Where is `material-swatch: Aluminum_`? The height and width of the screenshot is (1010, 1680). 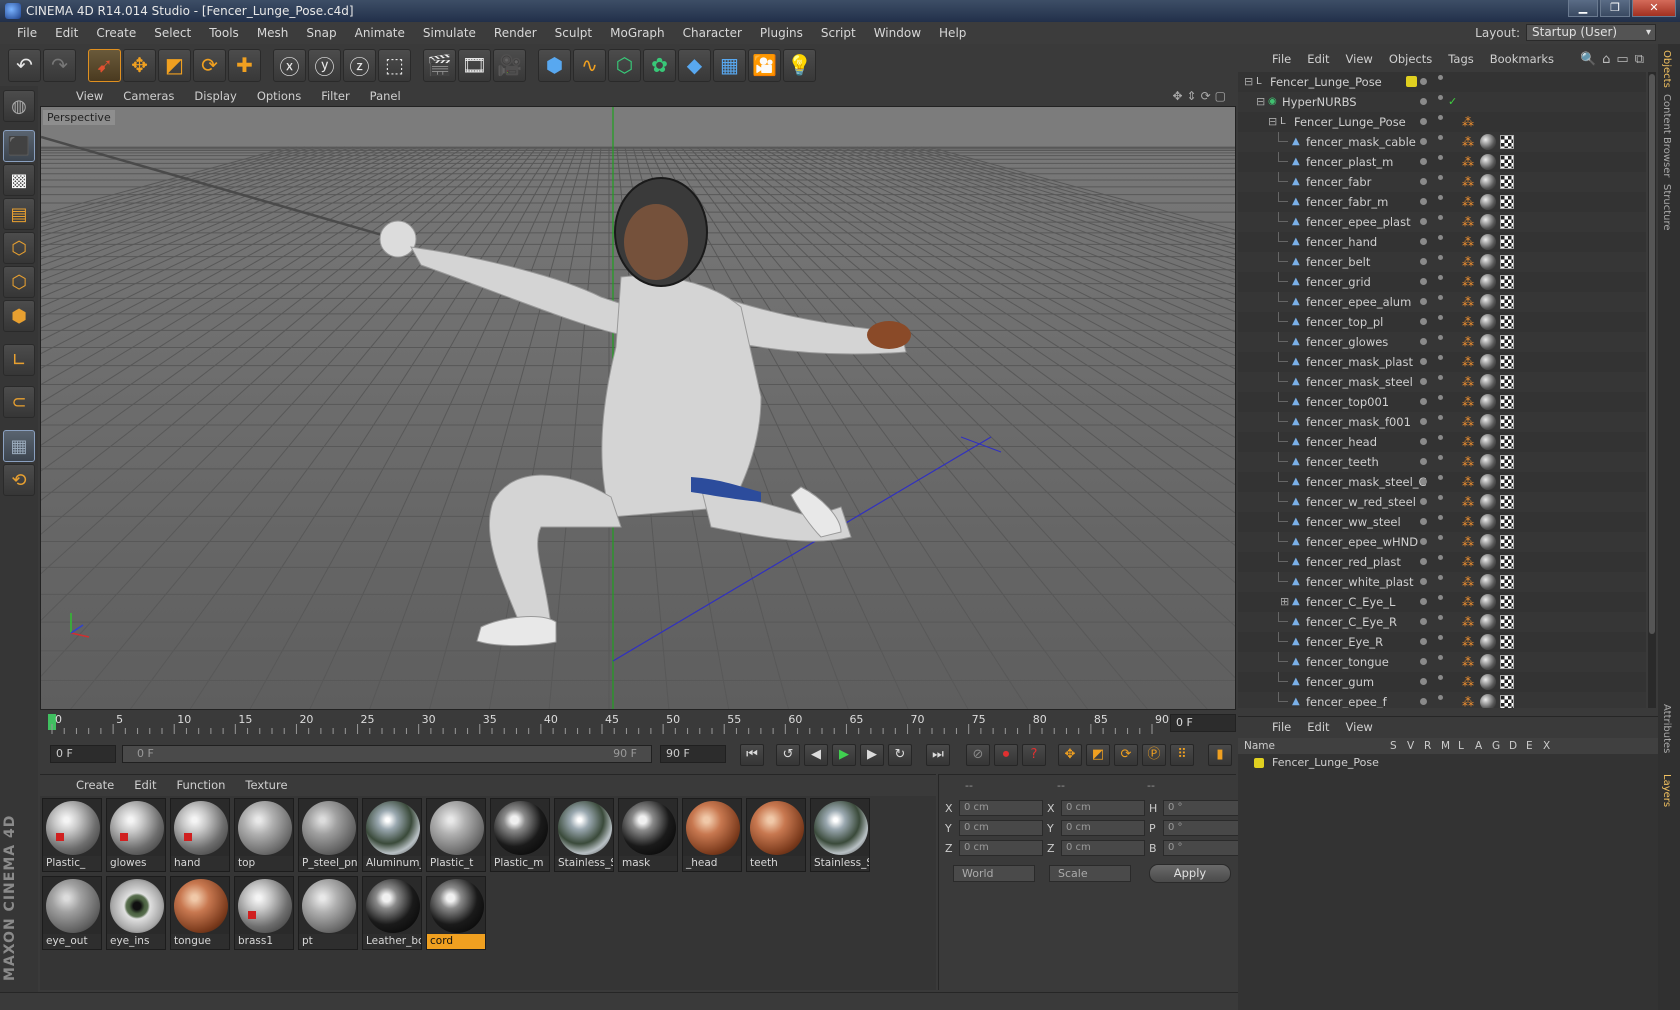
material-swatch: Aluminum_ is located at coordinates (392, 835).